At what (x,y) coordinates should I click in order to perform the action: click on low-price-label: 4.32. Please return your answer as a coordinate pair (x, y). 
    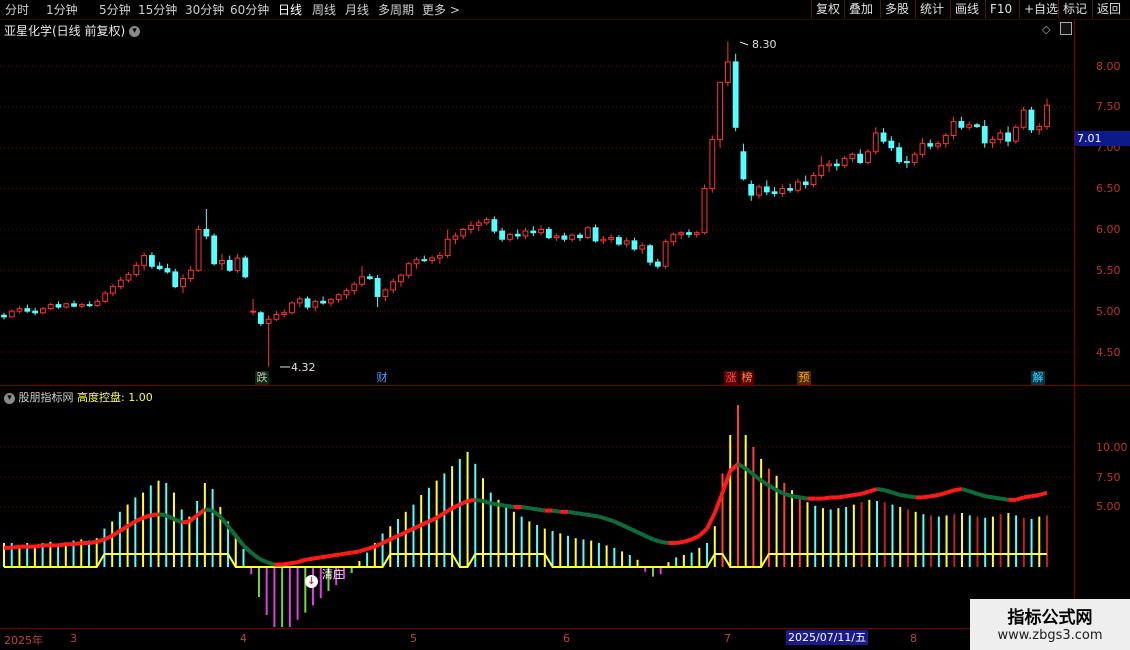
    Looking at the image, I should click on (303, 367).